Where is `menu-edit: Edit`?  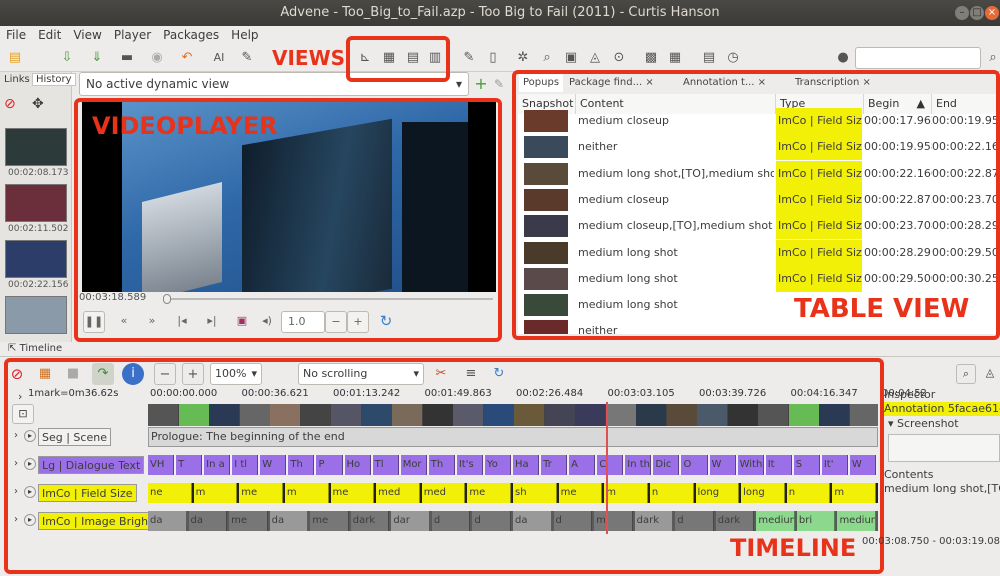
menu-edit: Edit is located at coordinates (49, 35).